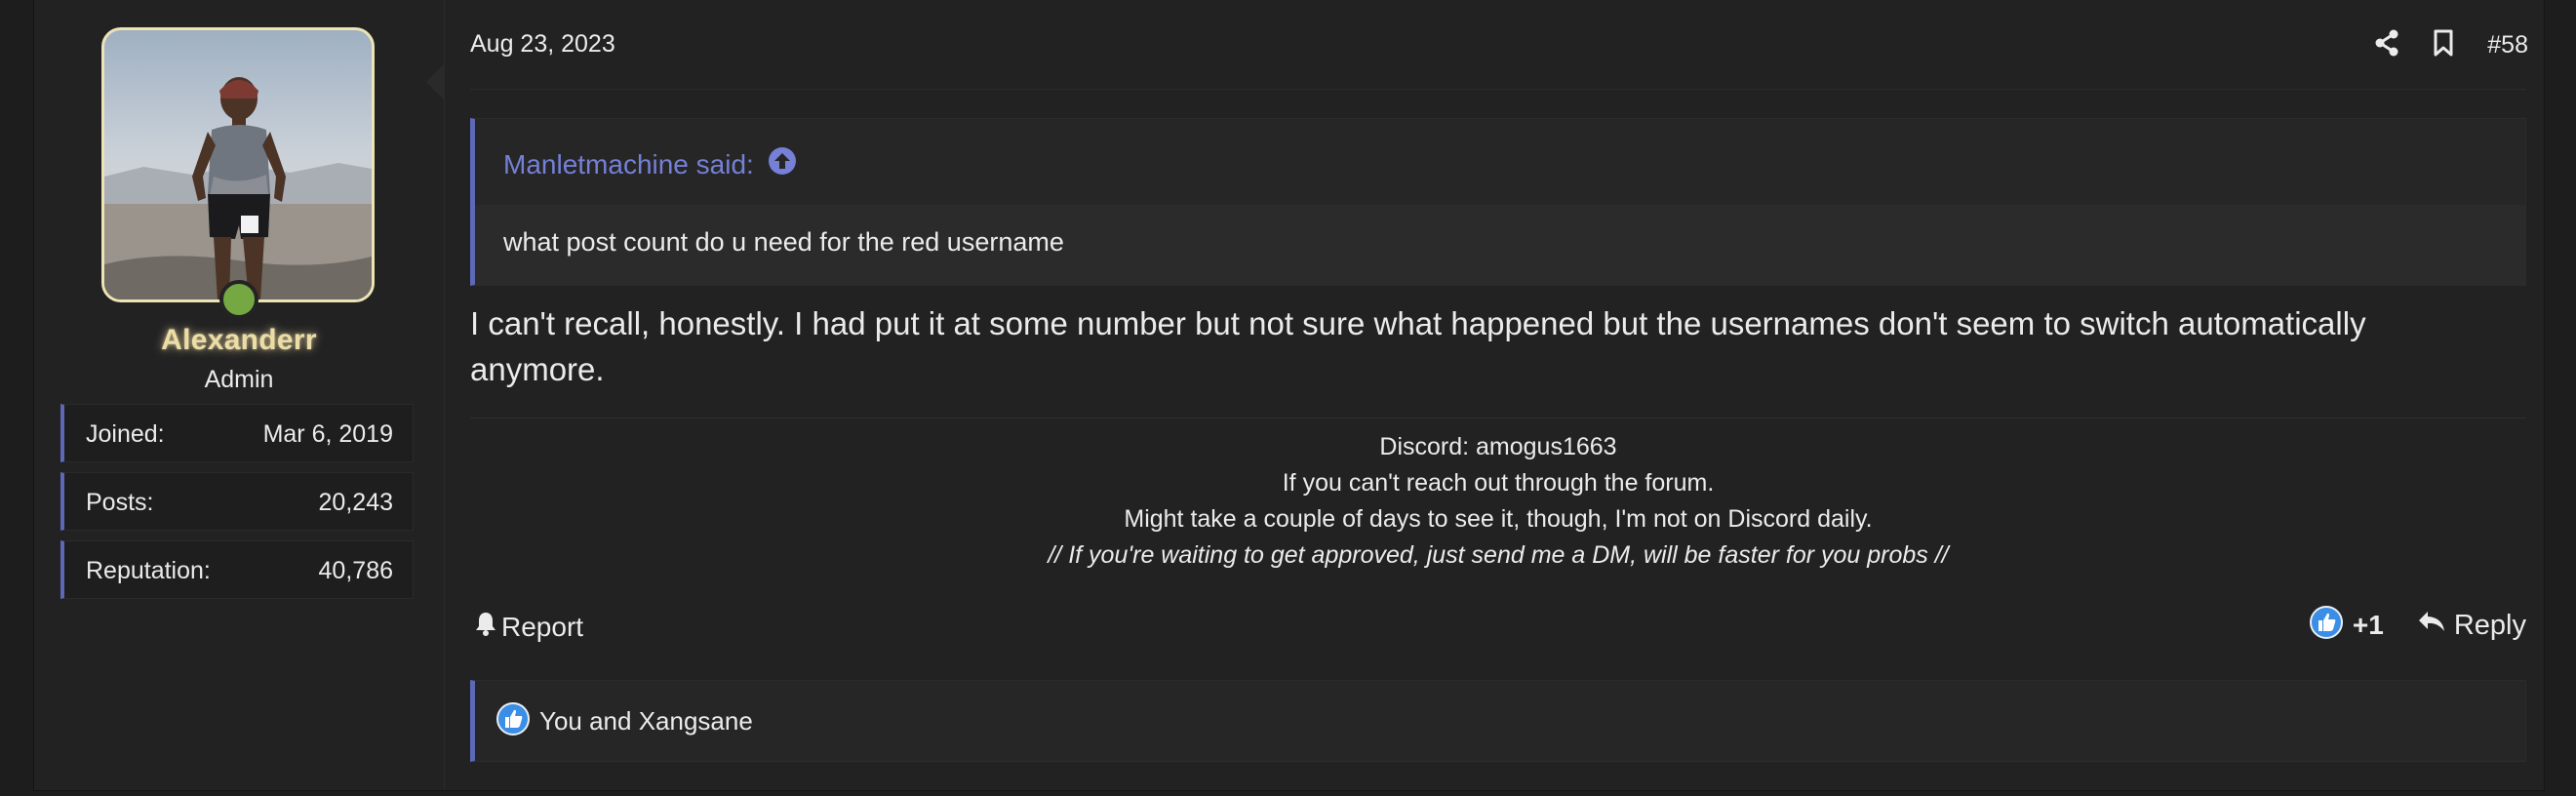  I want to click on stat-value: 40,786, so click(355, 570).